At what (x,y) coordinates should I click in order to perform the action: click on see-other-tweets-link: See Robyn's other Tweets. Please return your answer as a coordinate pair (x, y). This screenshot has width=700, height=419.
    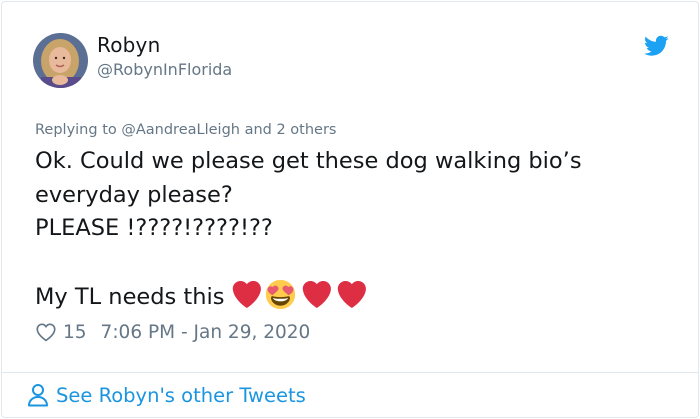
    Looking at the image, I should click on (166, 395).